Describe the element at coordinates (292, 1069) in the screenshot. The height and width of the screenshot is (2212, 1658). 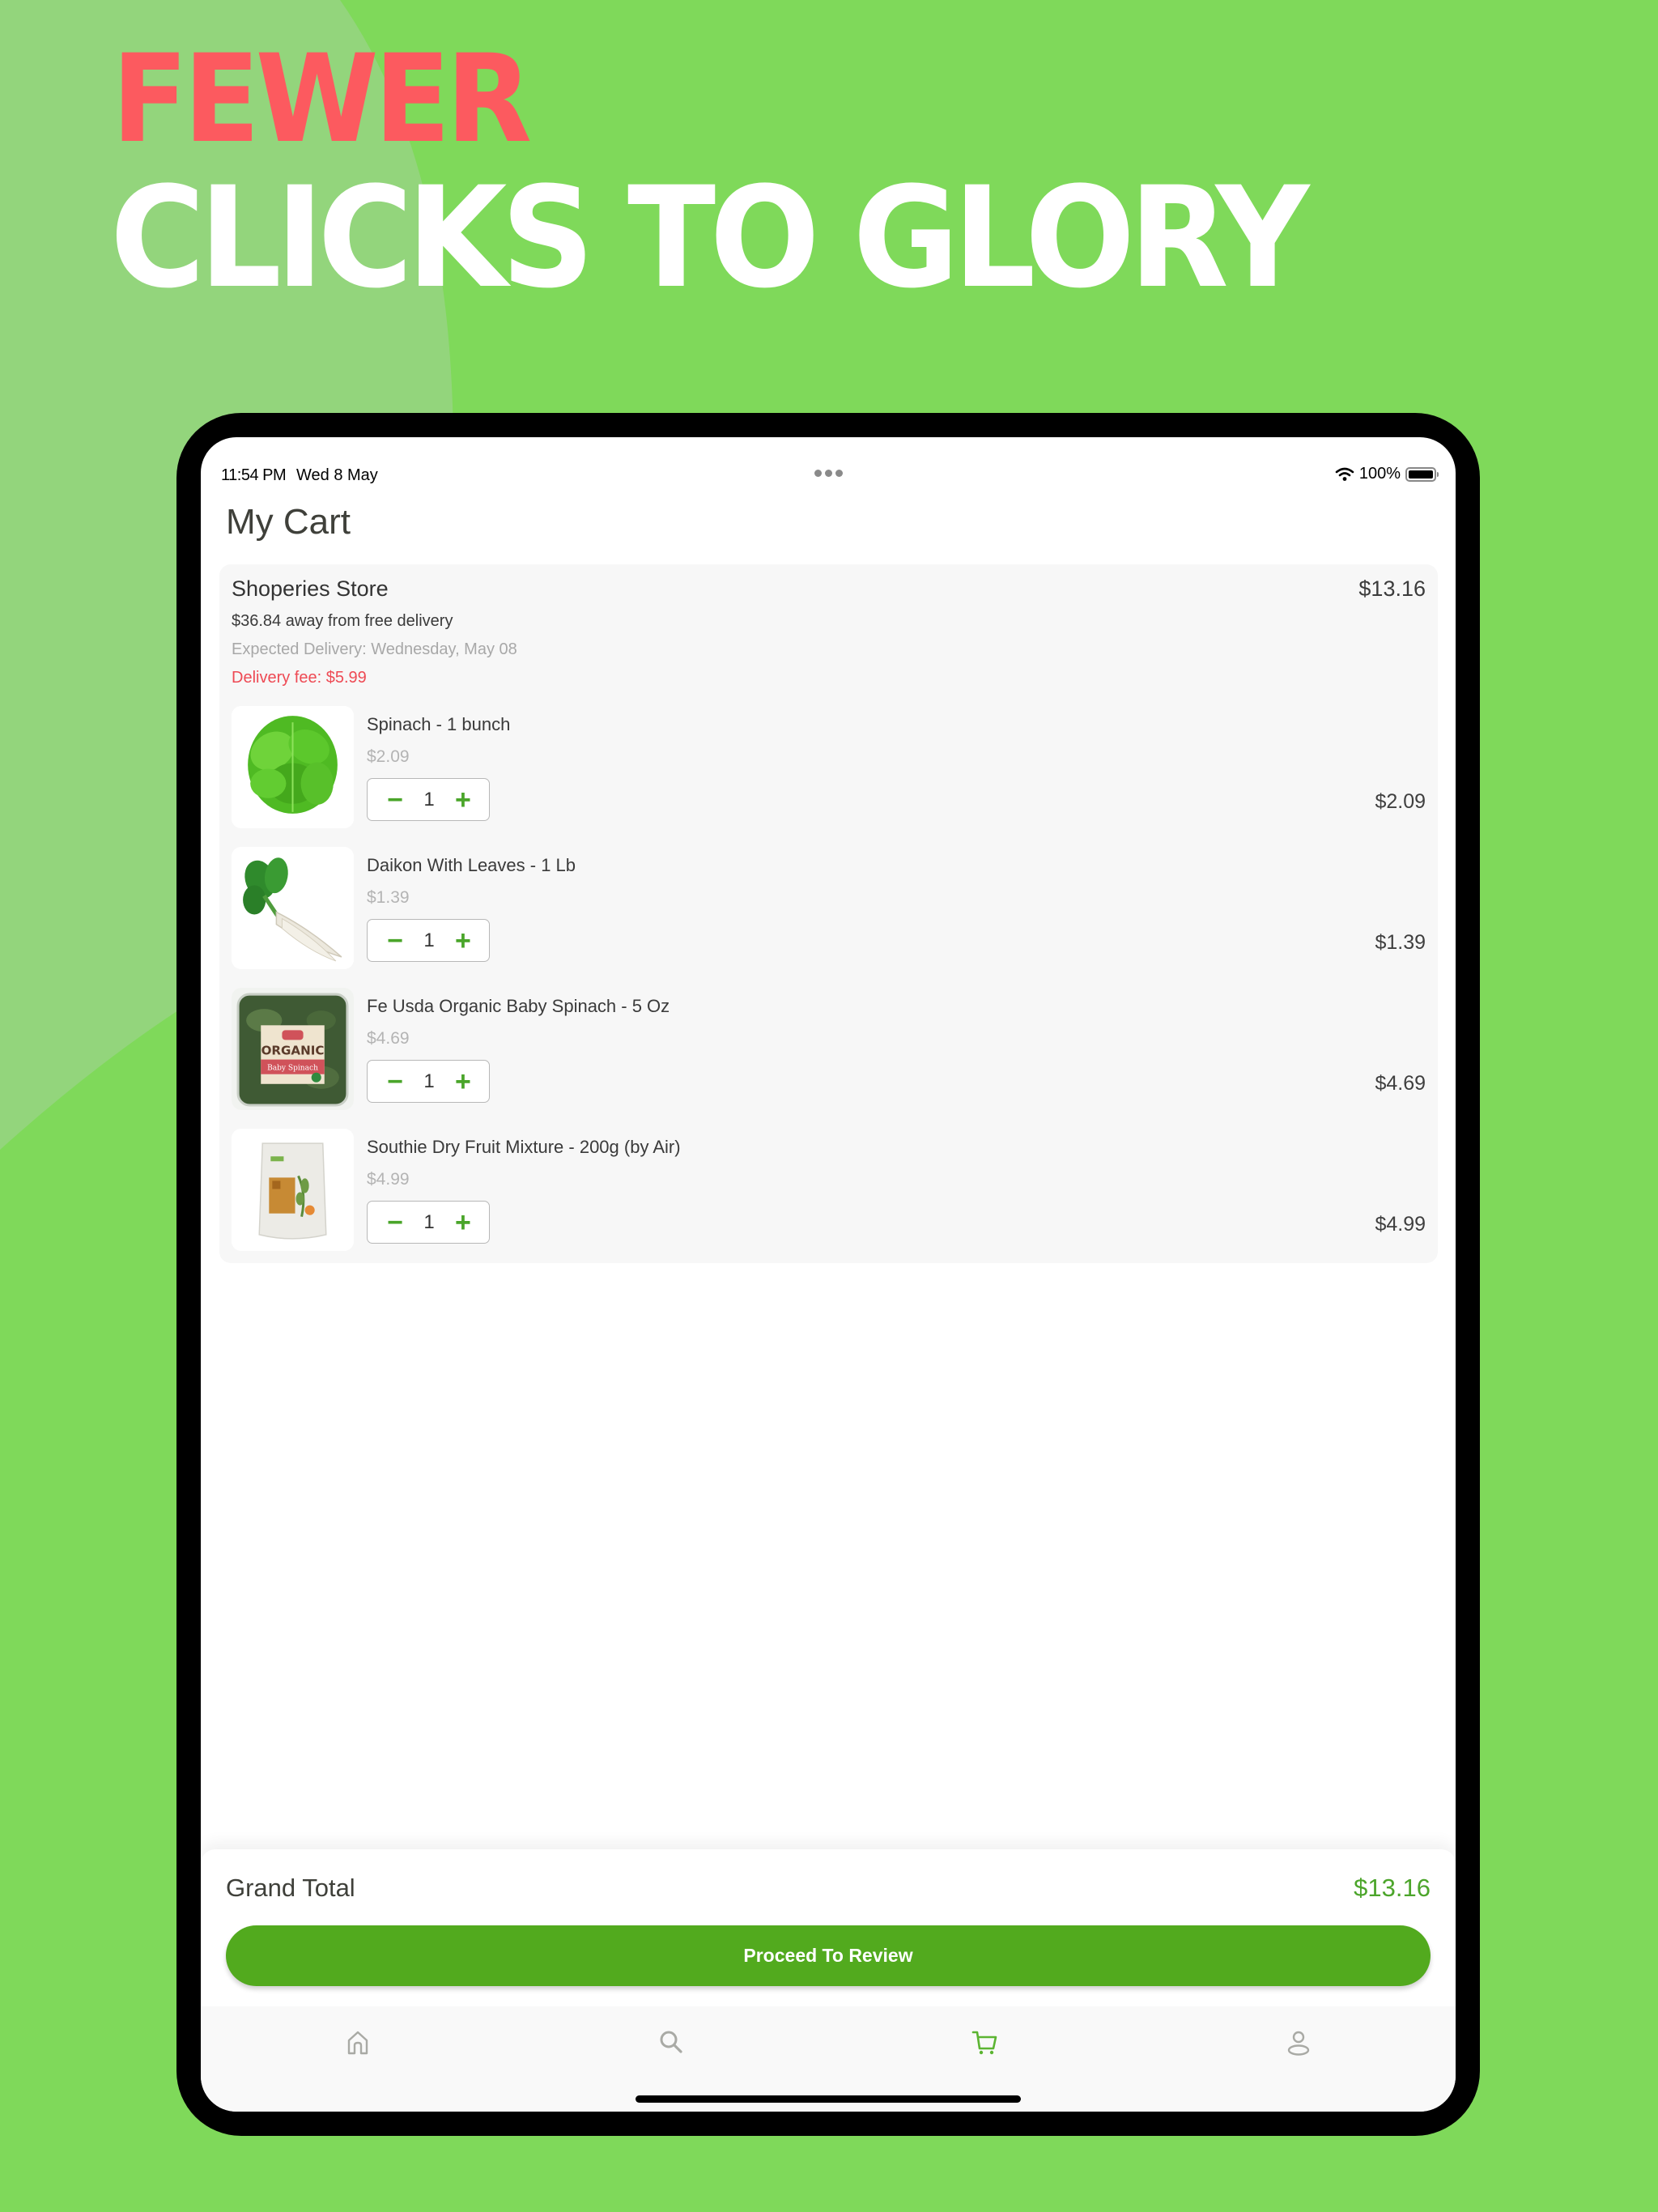
I see `image-label-baby-spinach: Baby Spinach` at that location.